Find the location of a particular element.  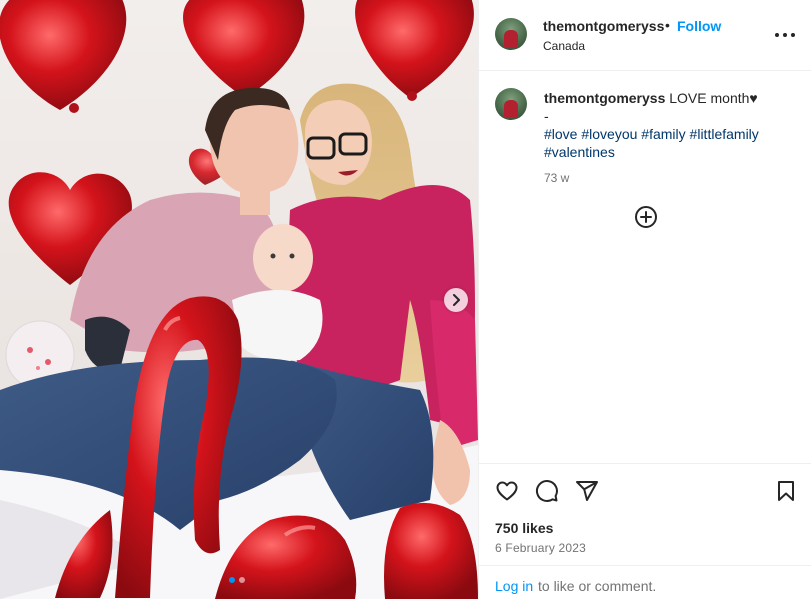

carousel-dot-active is located at coordinates (232, 580).